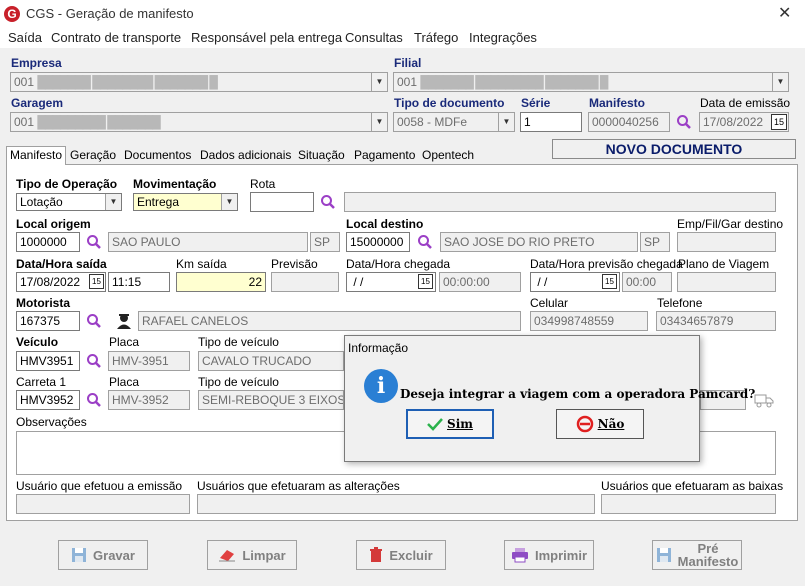 The height and width of the screenshot is (586, 805). Describe the element at coordinates (448, 155) in the screenshot. I see `tab-opentech: Opentech` at that location.